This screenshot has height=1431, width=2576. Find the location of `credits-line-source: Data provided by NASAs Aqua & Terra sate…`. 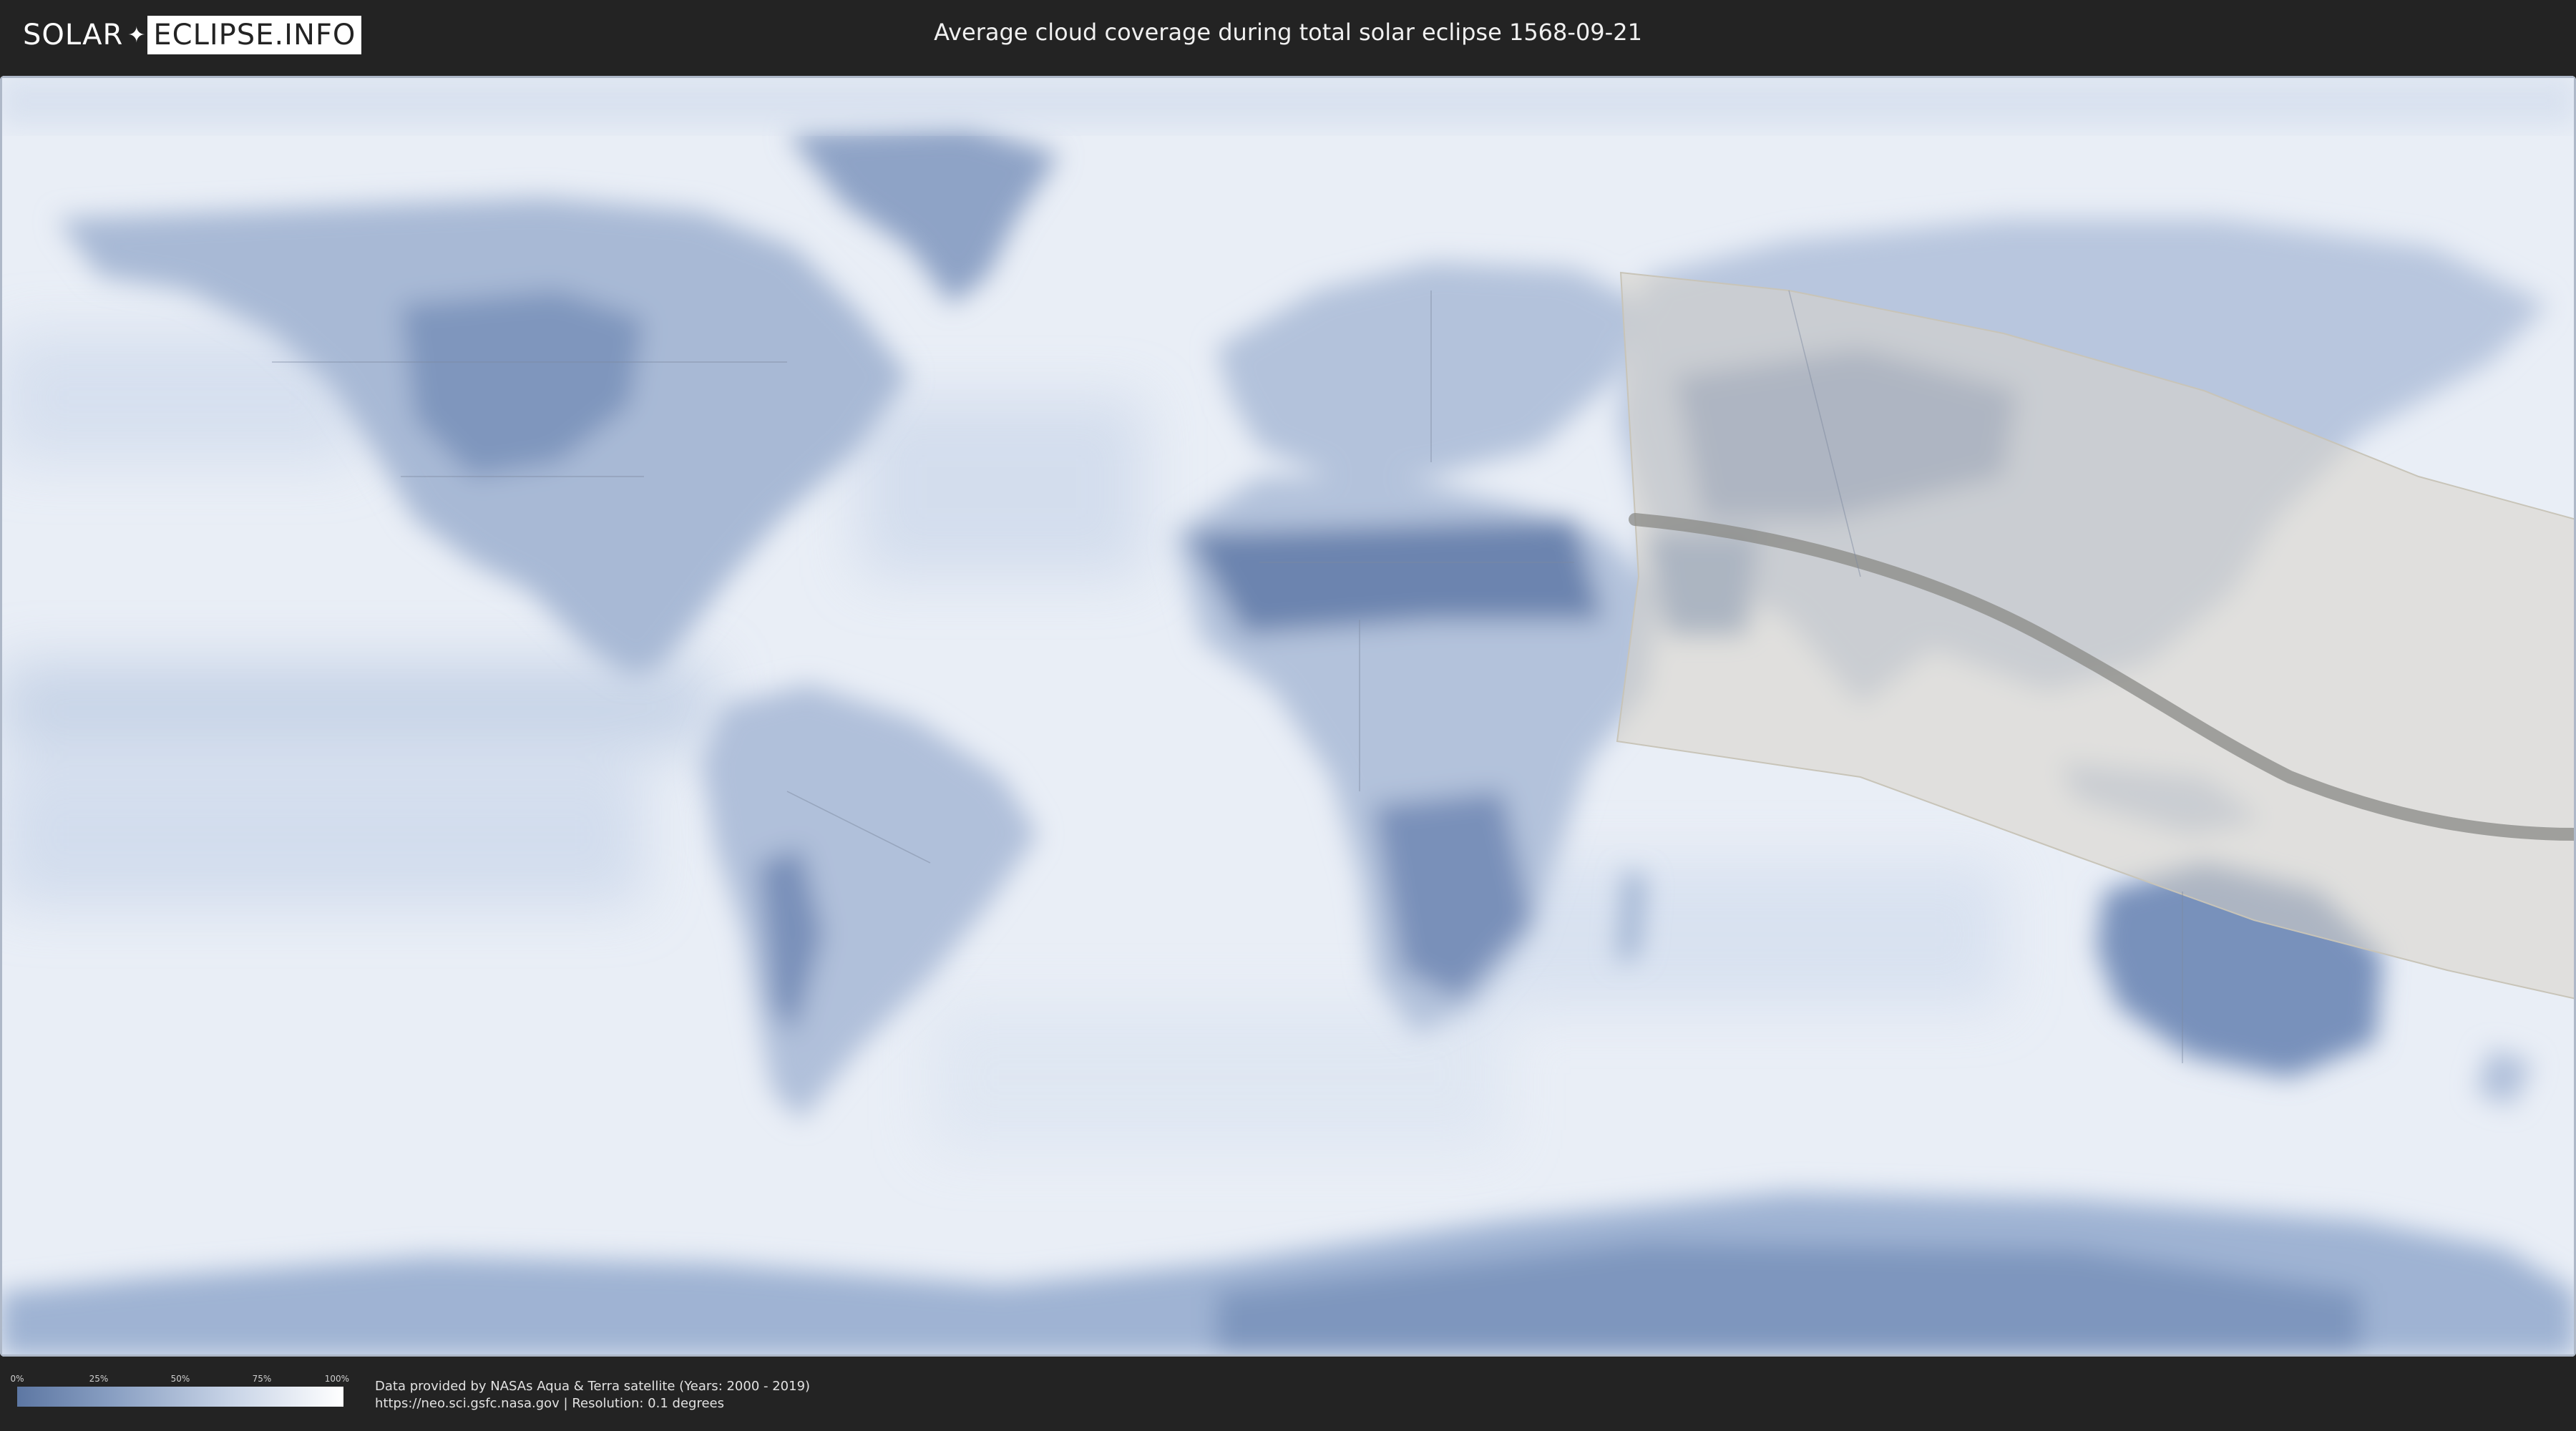

credits-line-source: Data provided by NASAs Aqua & Terra sate… is located at coordinates (593, 1386).